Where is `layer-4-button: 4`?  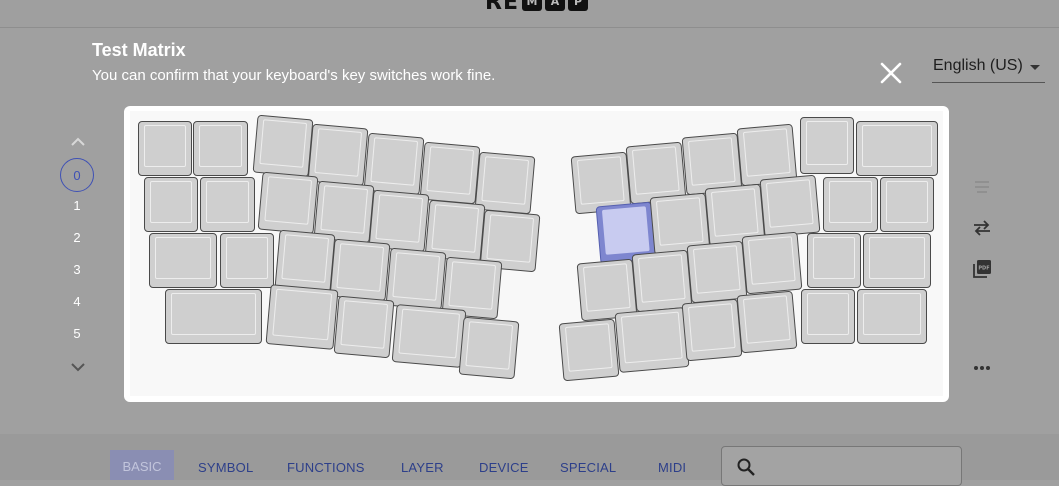
layer-4-button: 4 is located at coordinates (77, 302).